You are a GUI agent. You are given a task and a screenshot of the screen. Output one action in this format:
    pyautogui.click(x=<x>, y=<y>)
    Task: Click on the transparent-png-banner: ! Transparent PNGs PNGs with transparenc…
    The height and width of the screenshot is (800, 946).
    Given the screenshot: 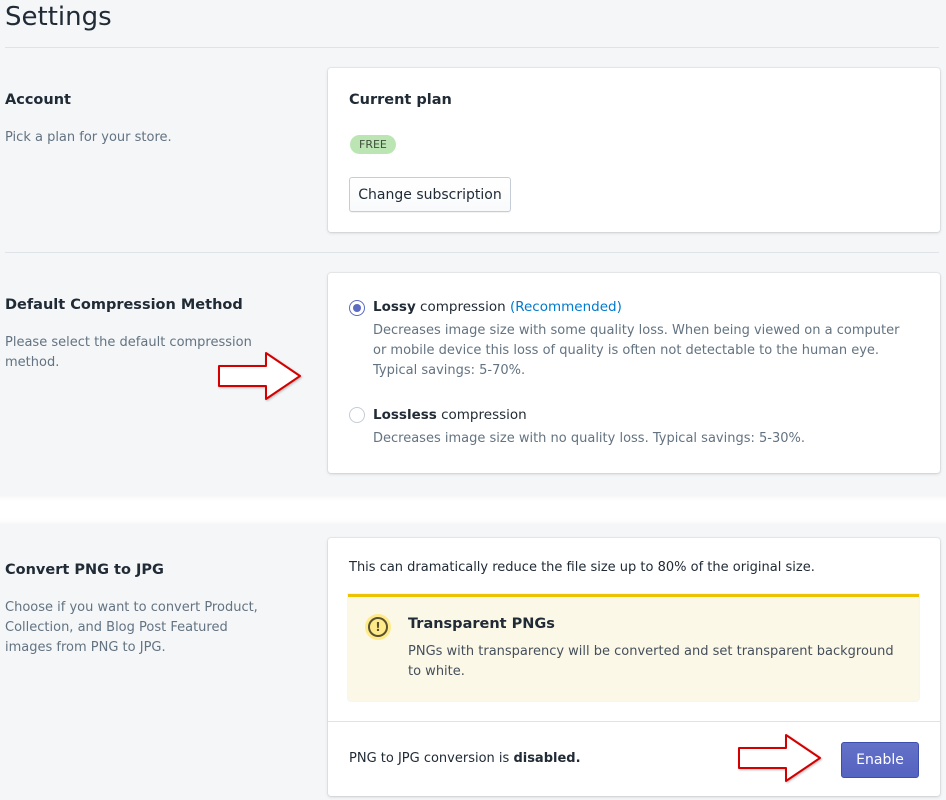 What is the action you would take?
    pyautogui.click(x=633, y=647)
    